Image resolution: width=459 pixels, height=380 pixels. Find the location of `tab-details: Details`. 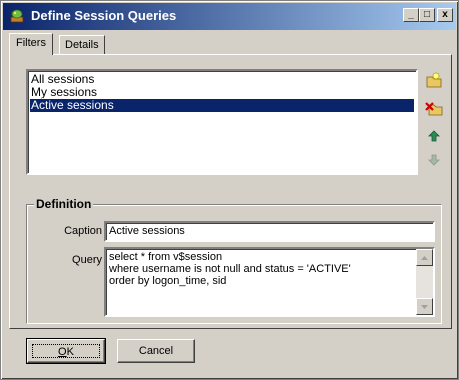

tab-details: Details is located at coordinates (82, 45).